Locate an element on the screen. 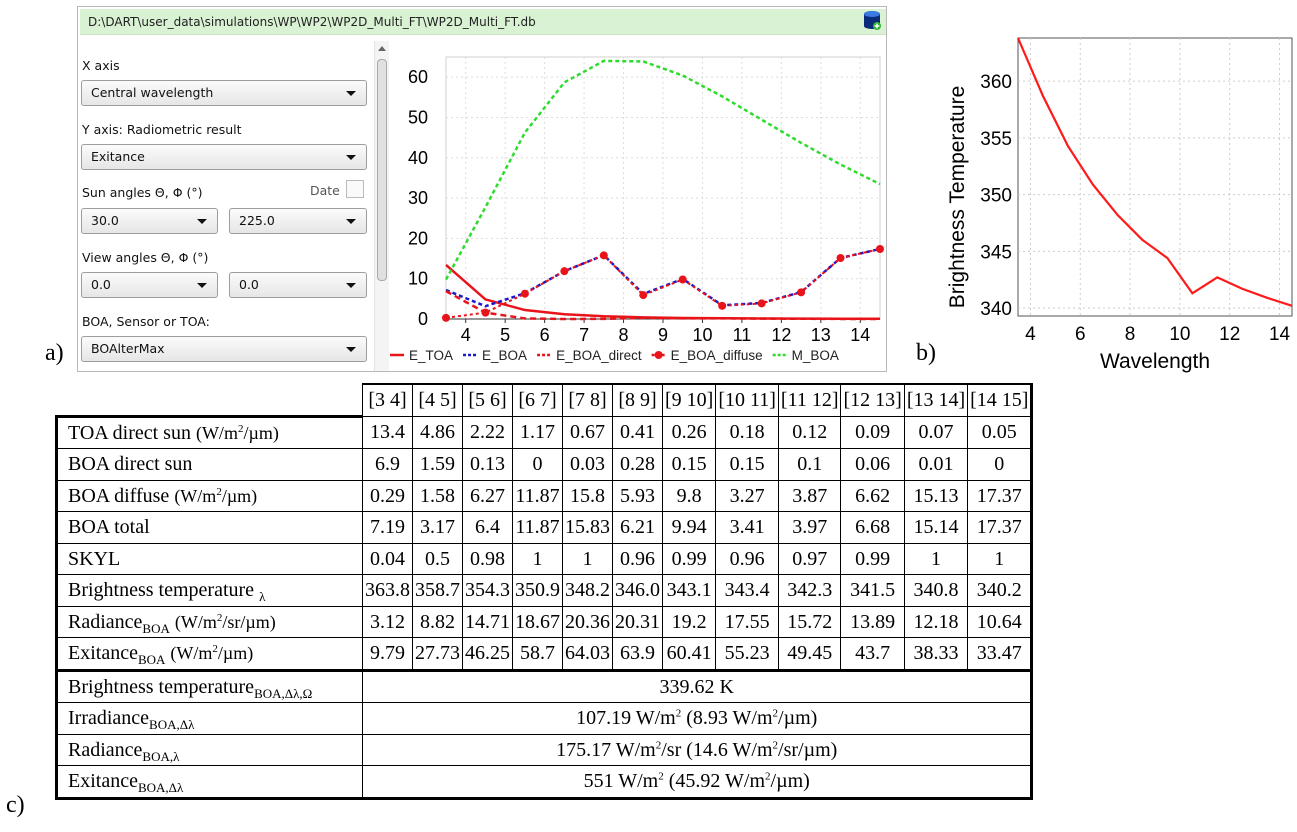 This screenshot has height=832, width=1297. table-cell: 55.23 is located at coordinates (747, 654).